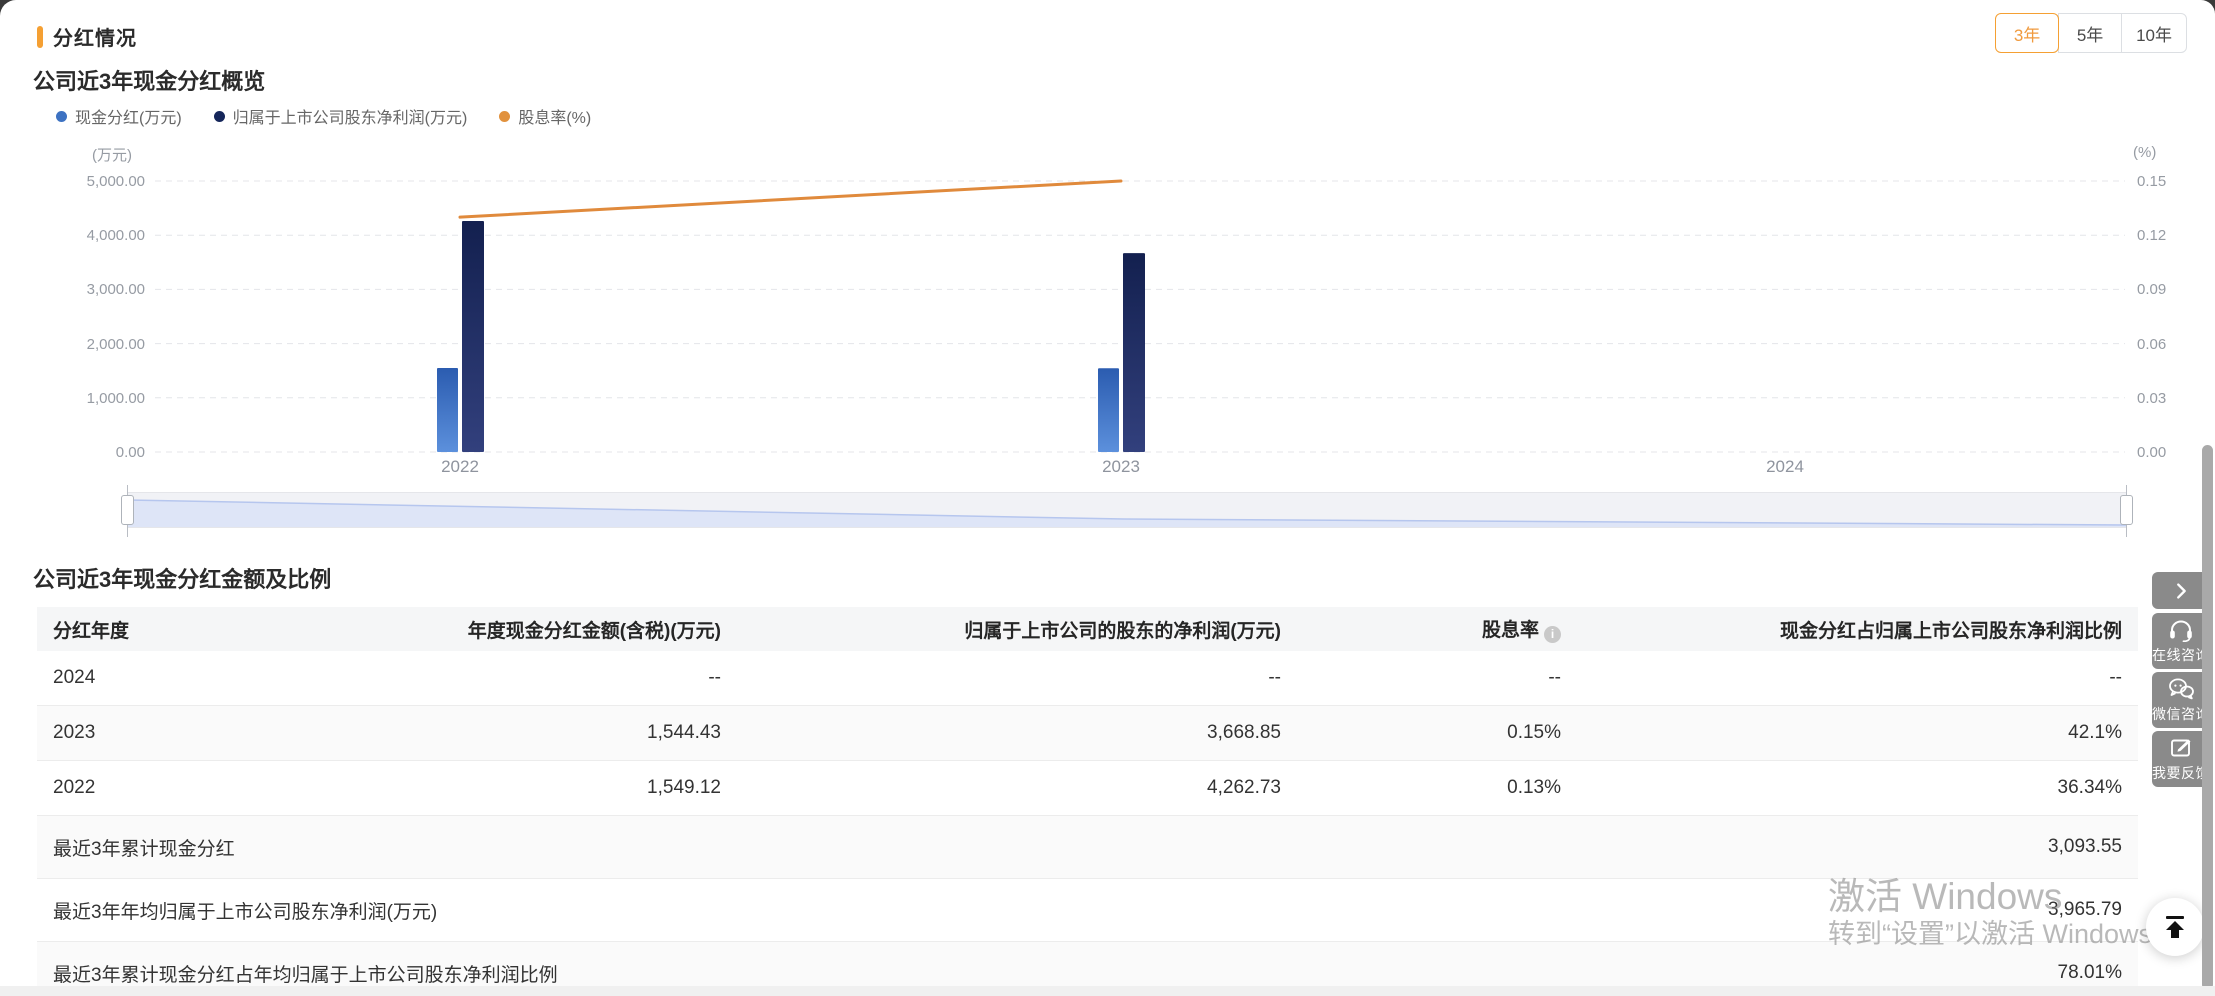 Image resolution: width=2215 pixels, height=996 pixels. I want to click on cell-dividend: 1,544.43, so click(522, 733).